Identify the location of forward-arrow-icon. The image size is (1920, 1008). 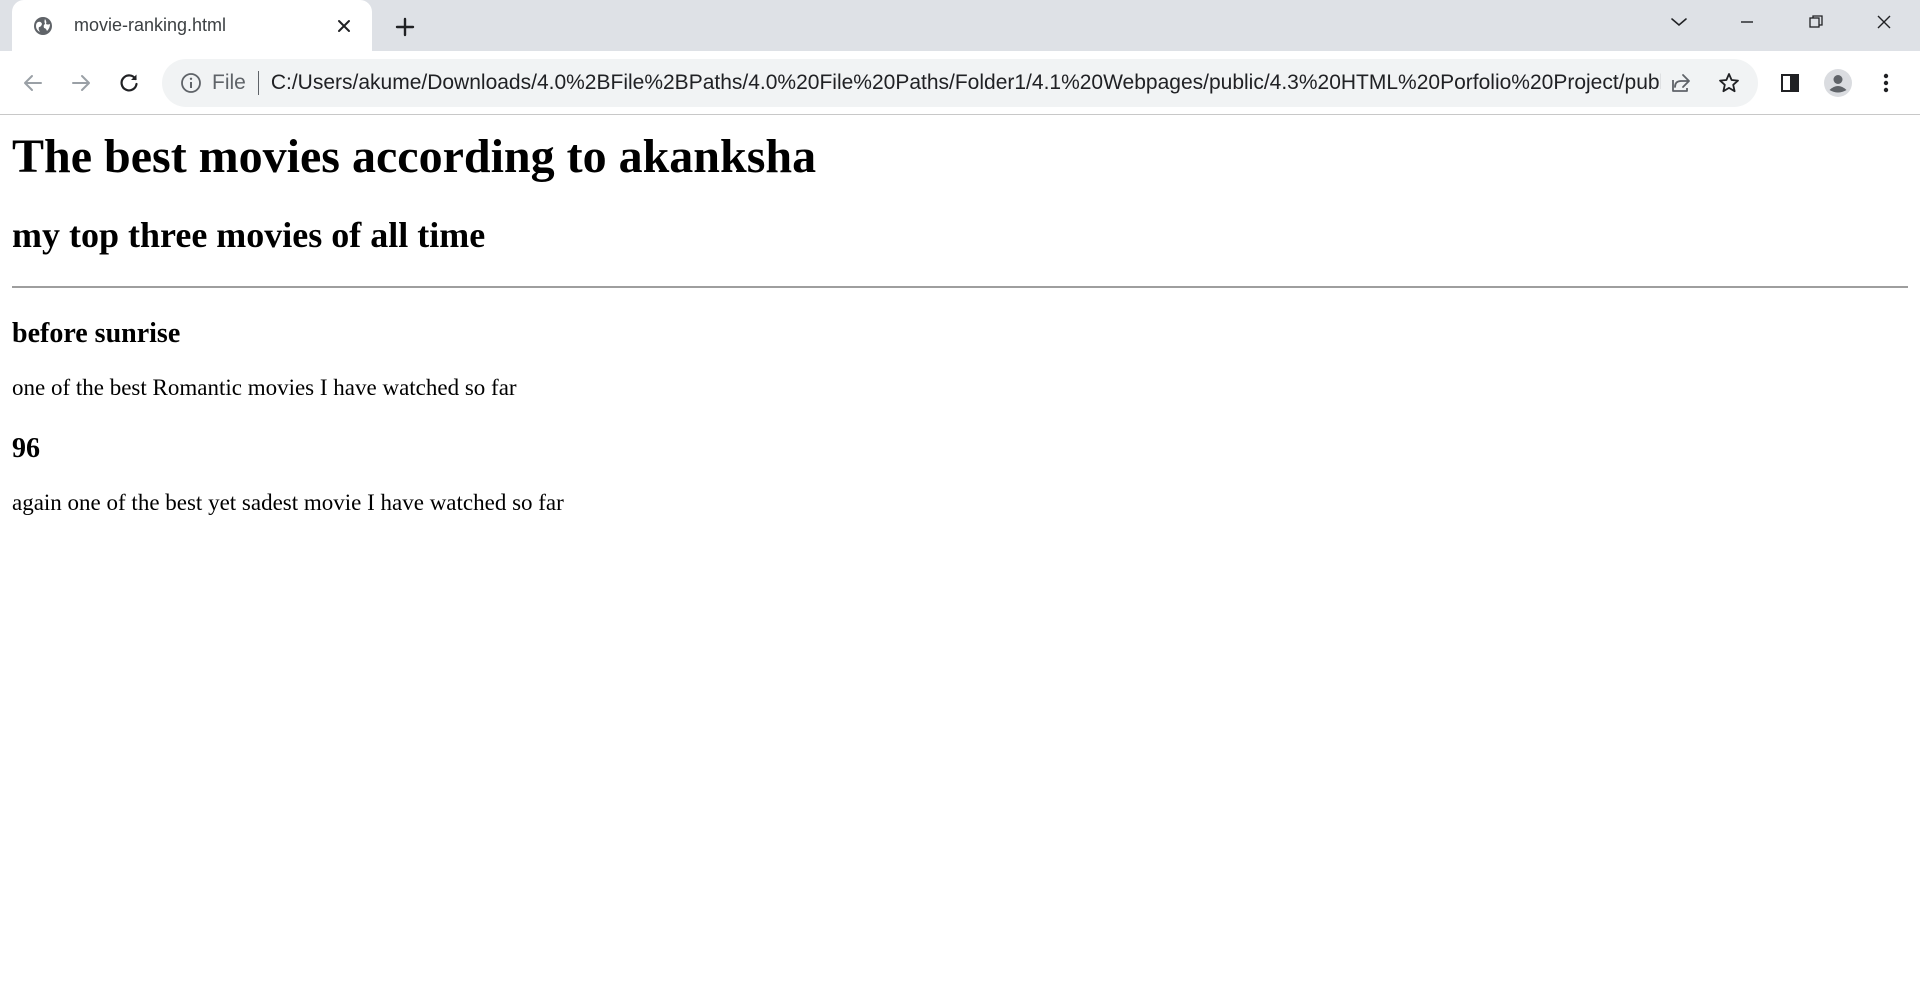
(81, 83).